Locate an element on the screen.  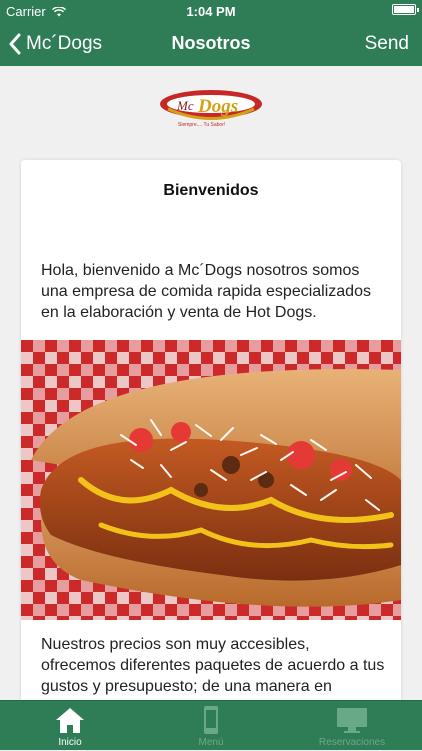
tab-inicio: Inicio is located at coordinates (70, 726).